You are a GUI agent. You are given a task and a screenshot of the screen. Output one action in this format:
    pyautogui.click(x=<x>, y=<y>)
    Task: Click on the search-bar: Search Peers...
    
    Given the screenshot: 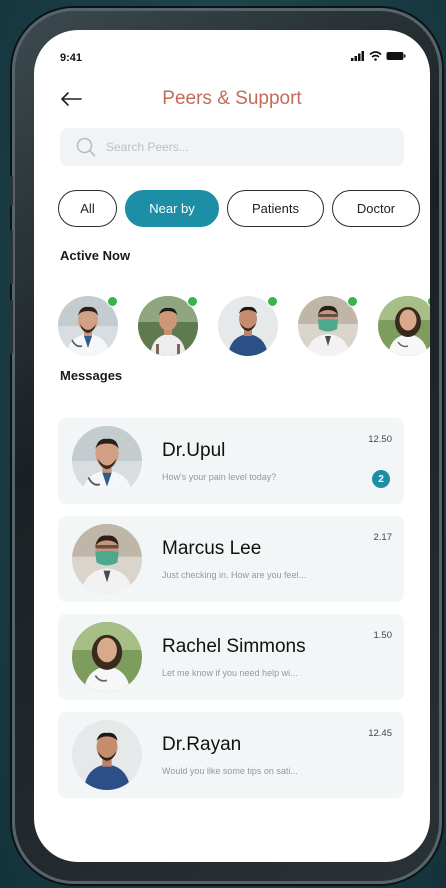 What is the action you would take?
    pyautogui.click(x=232, y=147)
    